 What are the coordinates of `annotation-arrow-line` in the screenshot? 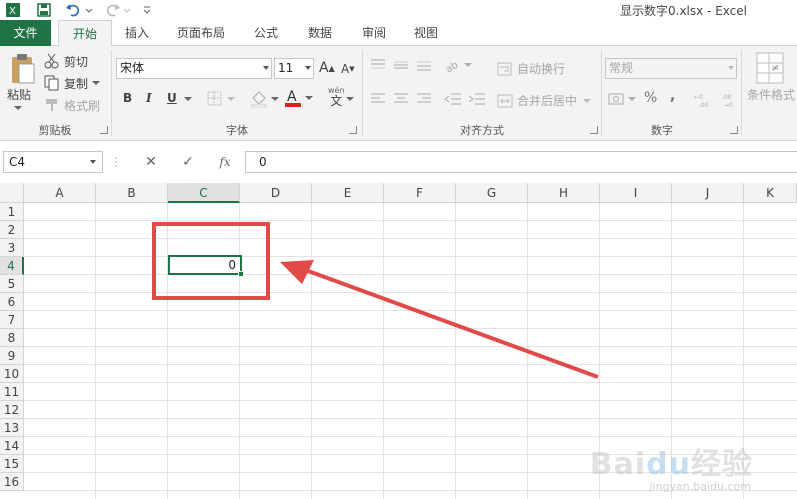 It's located at (449, 322).